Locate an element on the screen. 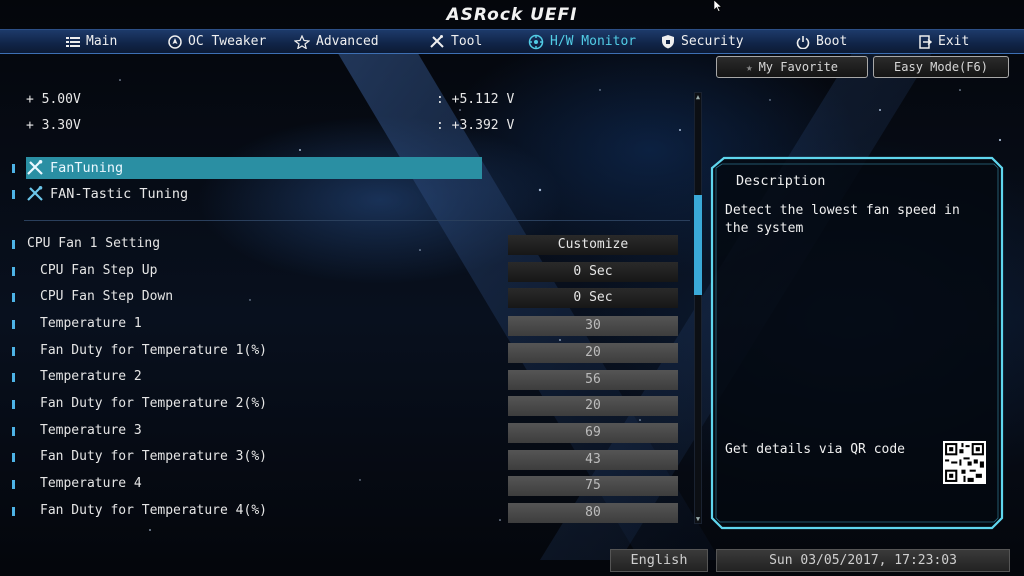 This screenshot has width=1024, height=576. voltage-5v-value: : +5.112 V is located at coordinates (475, 99).